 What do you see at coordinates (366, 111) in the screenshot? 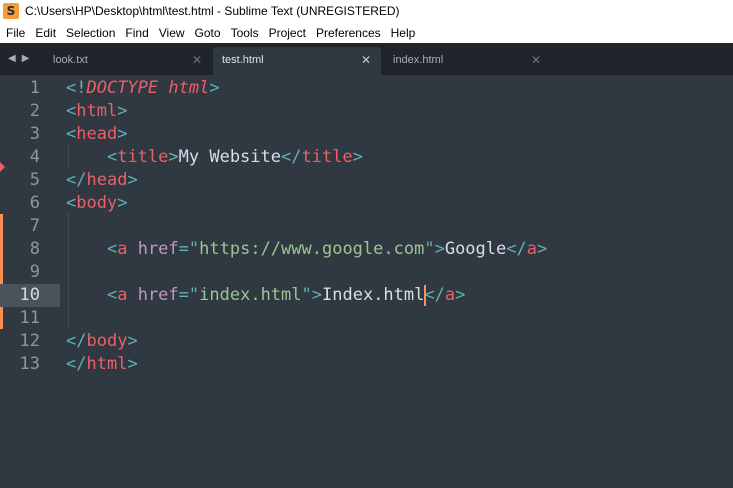
I see `code-line: 2 <html>` at bounding box center [366, 111].